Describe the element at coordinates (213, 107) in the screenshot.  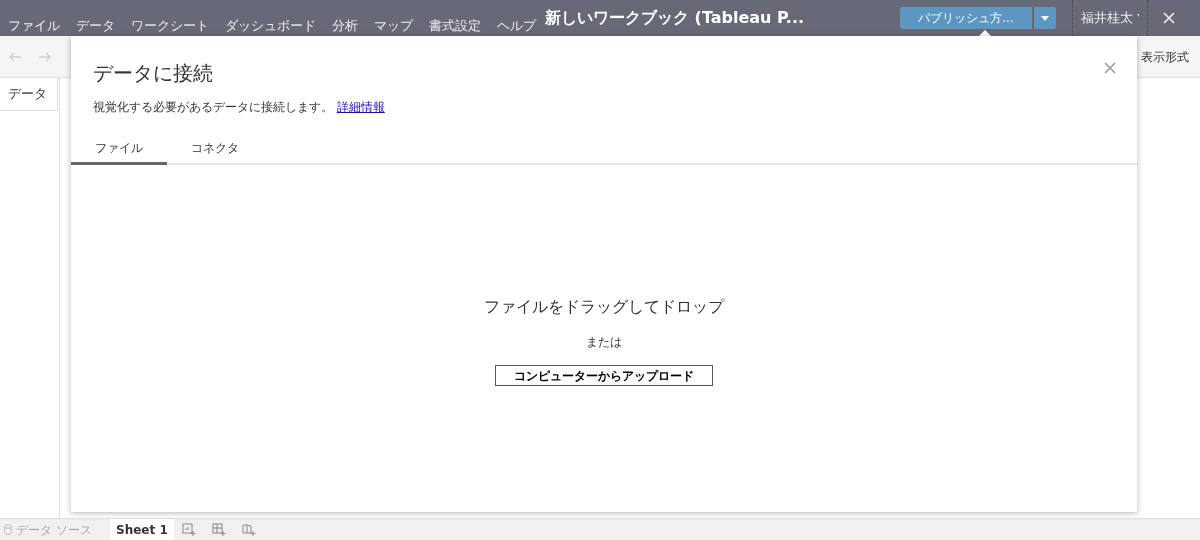
I see `dialog-description: 視覚化する必要があるデータに接続します。` at that location.